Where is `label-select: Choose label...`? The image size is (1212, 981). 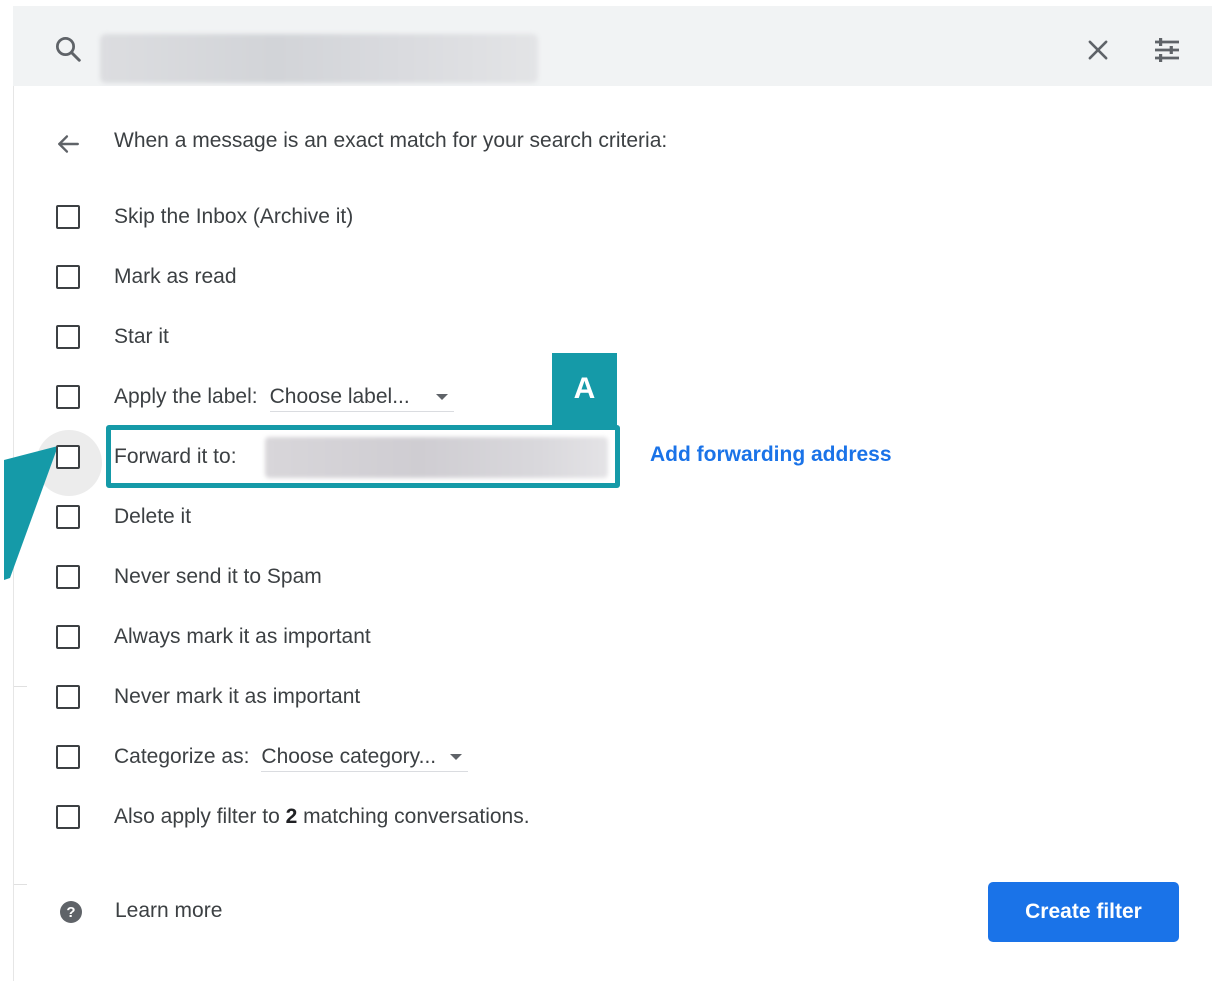
label-select: Choose label... is located at coordinates (361, 397).